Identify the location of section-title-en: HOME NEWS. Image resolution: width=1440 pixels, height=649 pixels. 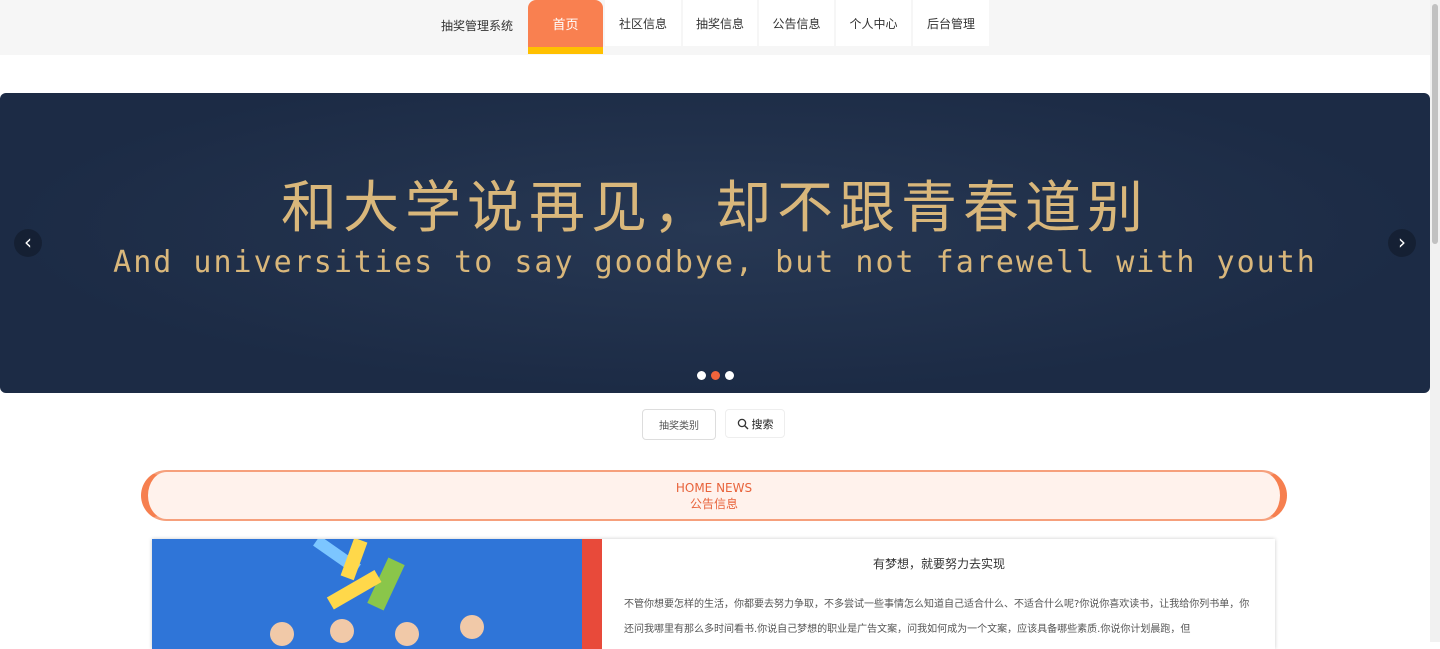
(714, 488).